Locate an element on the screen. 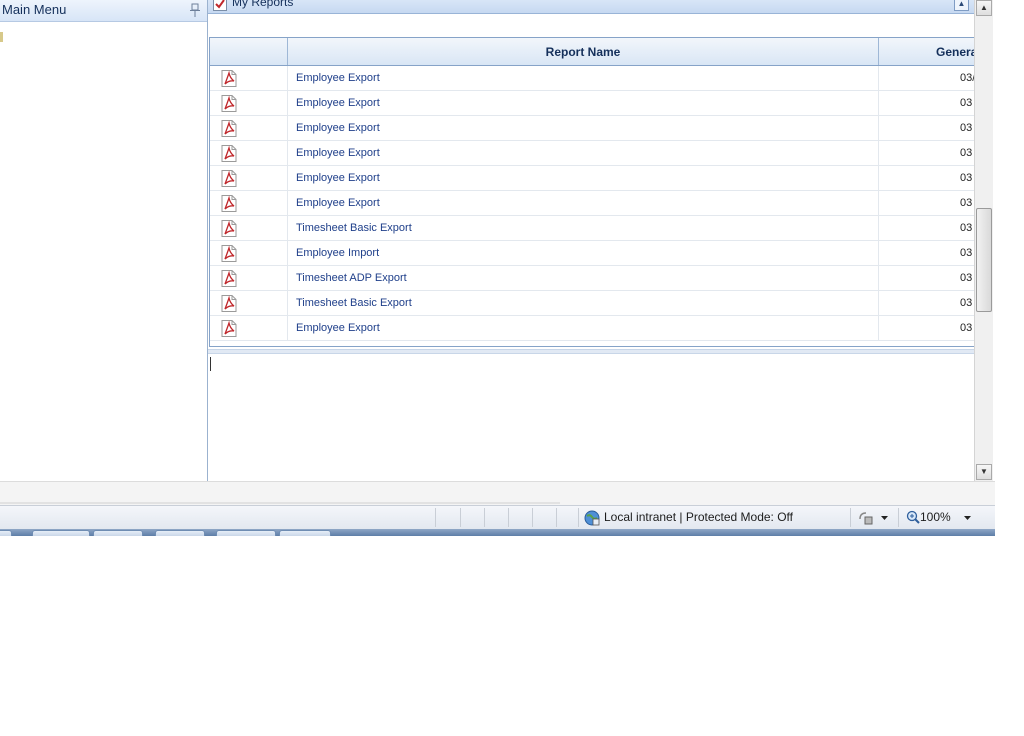 The width and height of the screenshot is (1024, 736). main-menu-title: Main Menu is located at coordinates (34, 9).